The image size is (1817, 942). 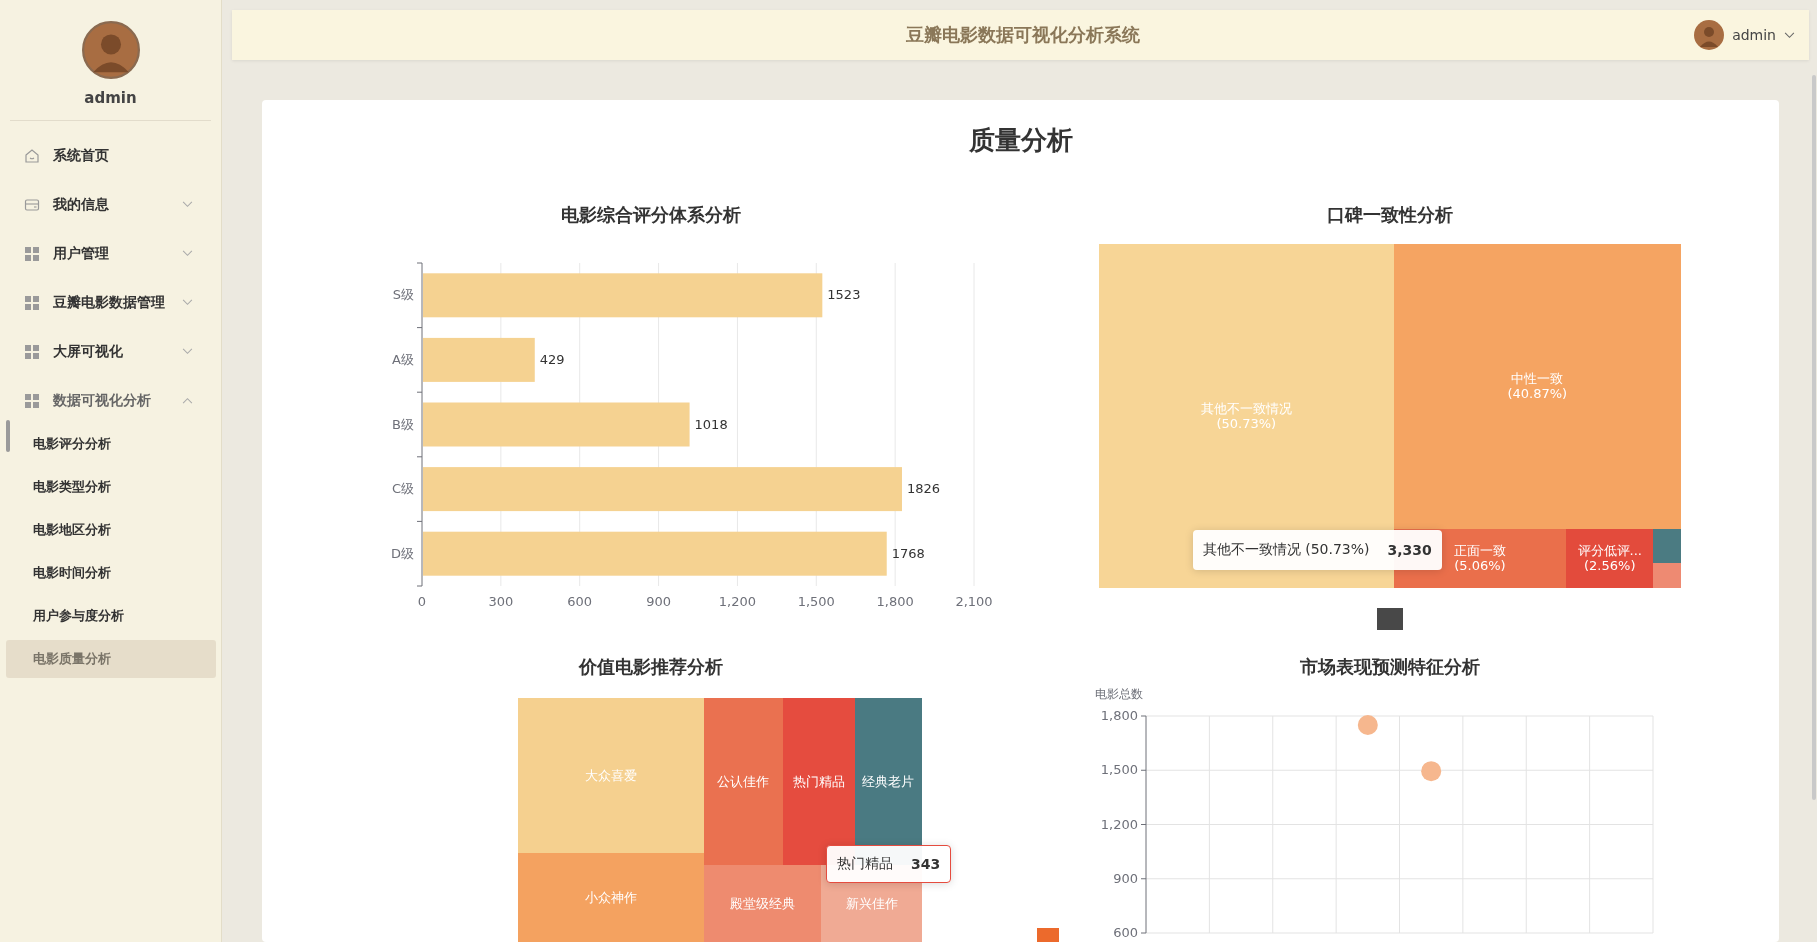 What do you see at coordinates (32, 155) in the screenshot?
I see `home-icon` at bounding box center [32, 155].